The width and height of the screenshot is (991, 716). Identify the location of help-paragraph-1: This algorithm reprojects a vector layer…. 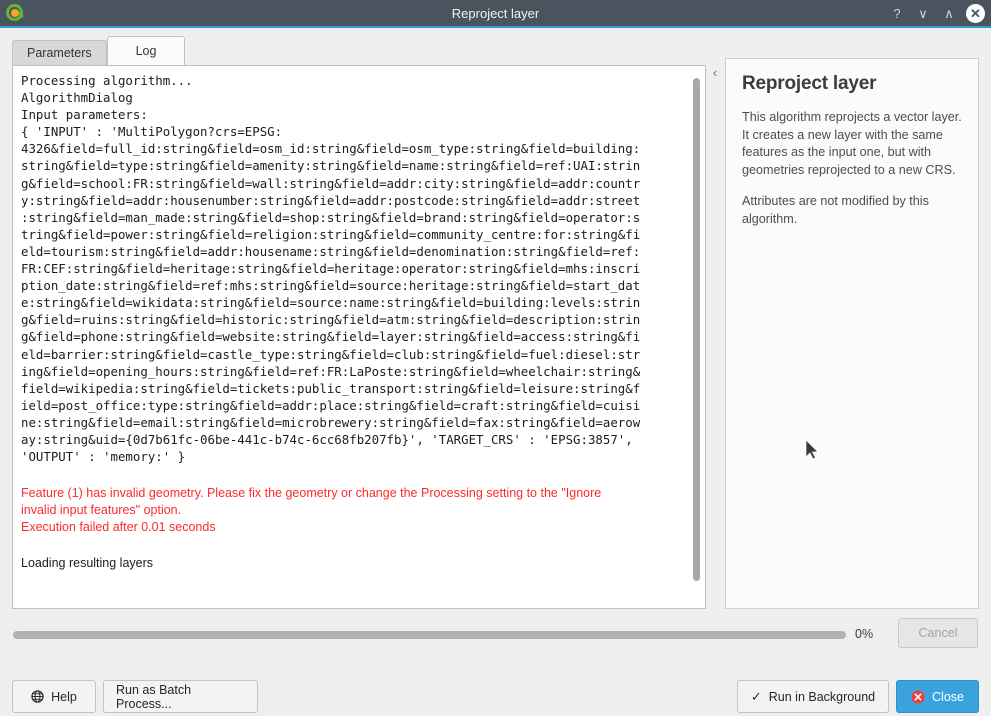
(852, 143).